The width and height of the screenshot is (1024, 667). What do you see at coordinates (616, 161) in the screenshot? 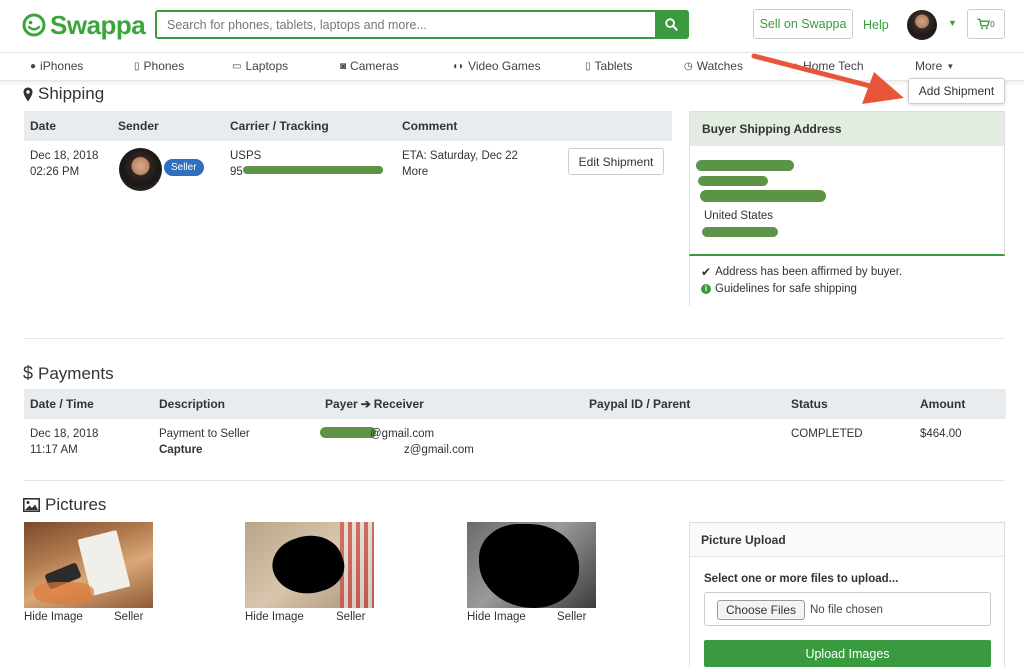
I see `edit-shipment-button: Edit Shipment` at bounding box center [616, 161].